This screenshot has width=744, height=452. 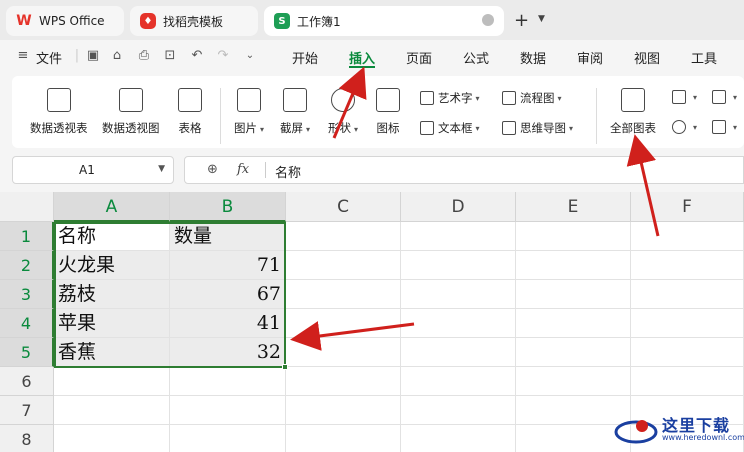 I want to click on row-header-7: 7, so click(x=27, y=410).